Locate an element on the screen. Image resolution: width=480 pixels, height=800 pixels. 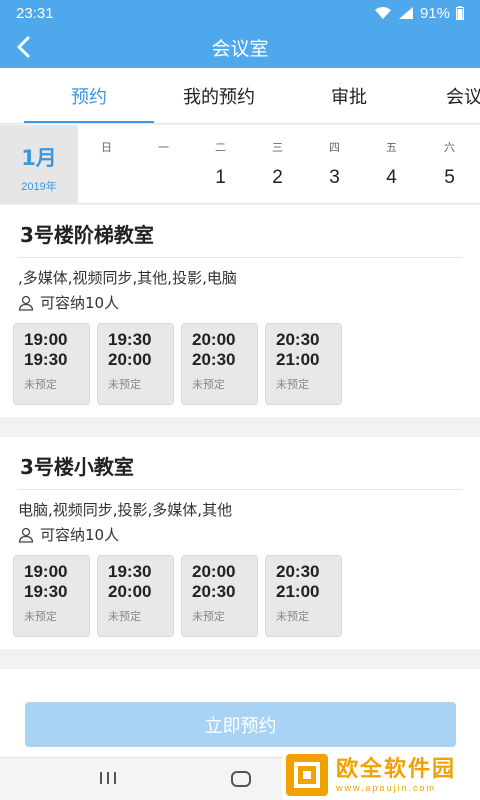
page-title: 会议室 is located at coordinates (240, 48).